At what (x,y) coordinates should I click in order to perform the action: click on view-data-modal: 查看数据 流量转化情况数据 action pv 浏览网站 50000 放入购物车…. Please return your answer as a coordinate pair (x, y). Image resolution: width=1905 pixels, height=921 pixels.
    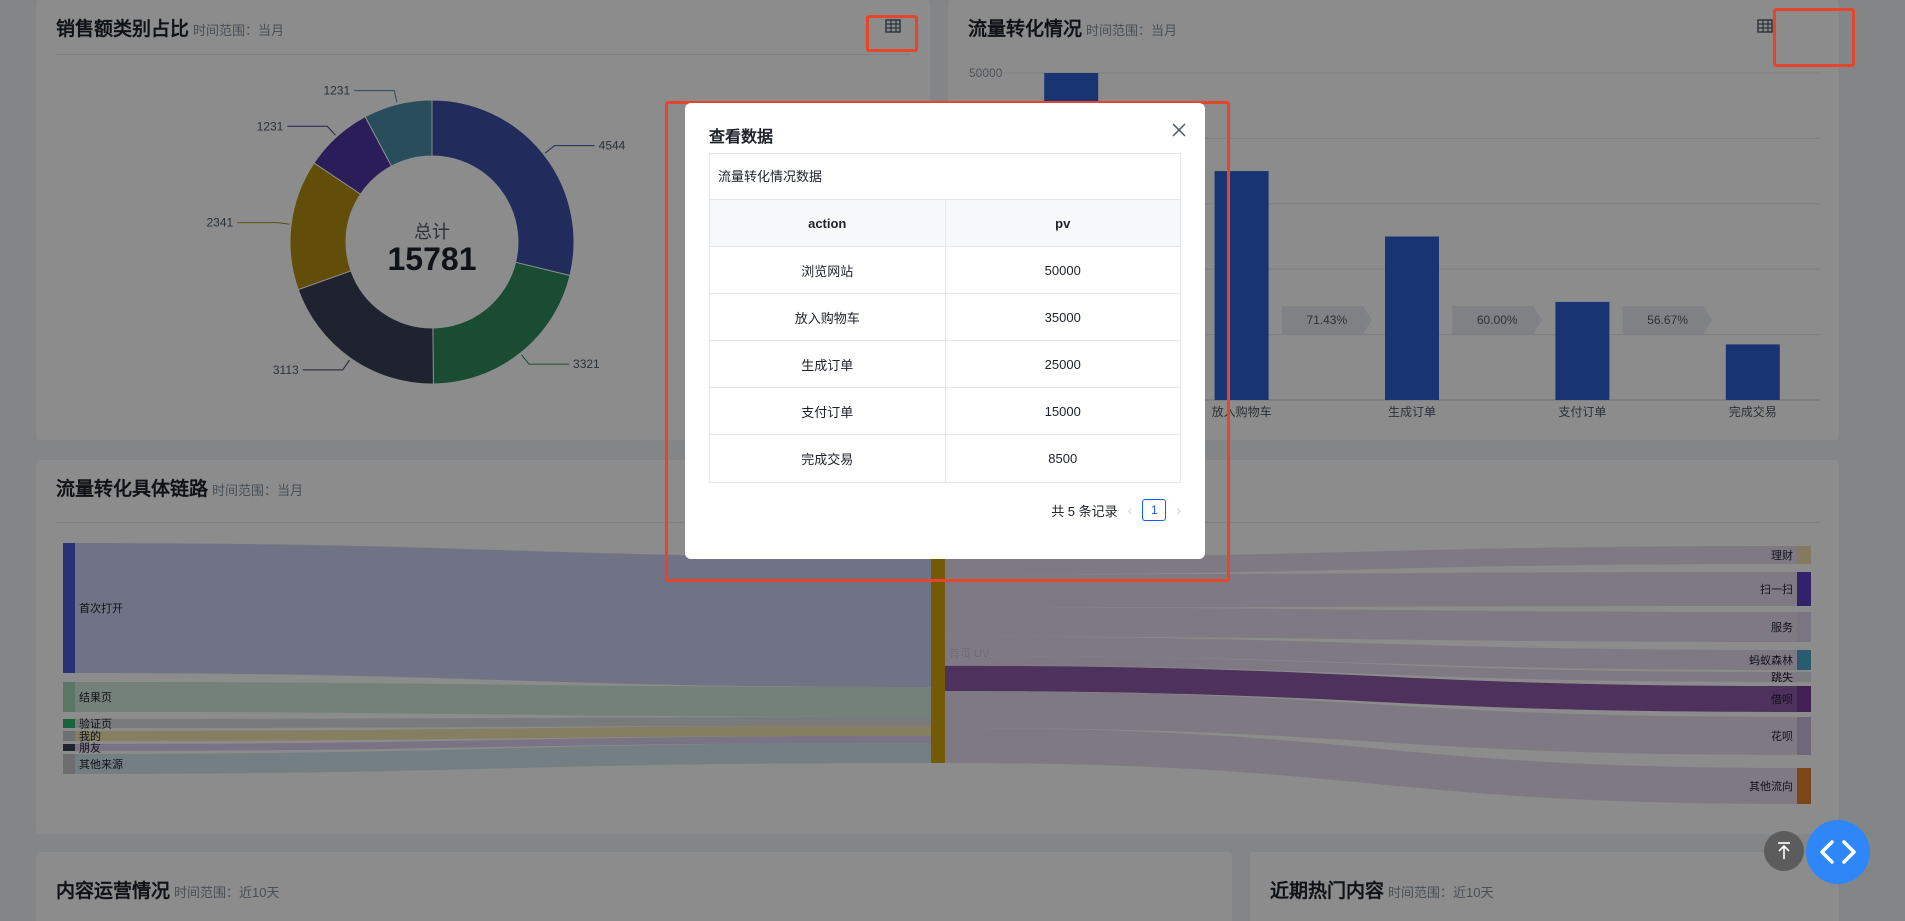
    Looking at the image, I should click on (945, 331).